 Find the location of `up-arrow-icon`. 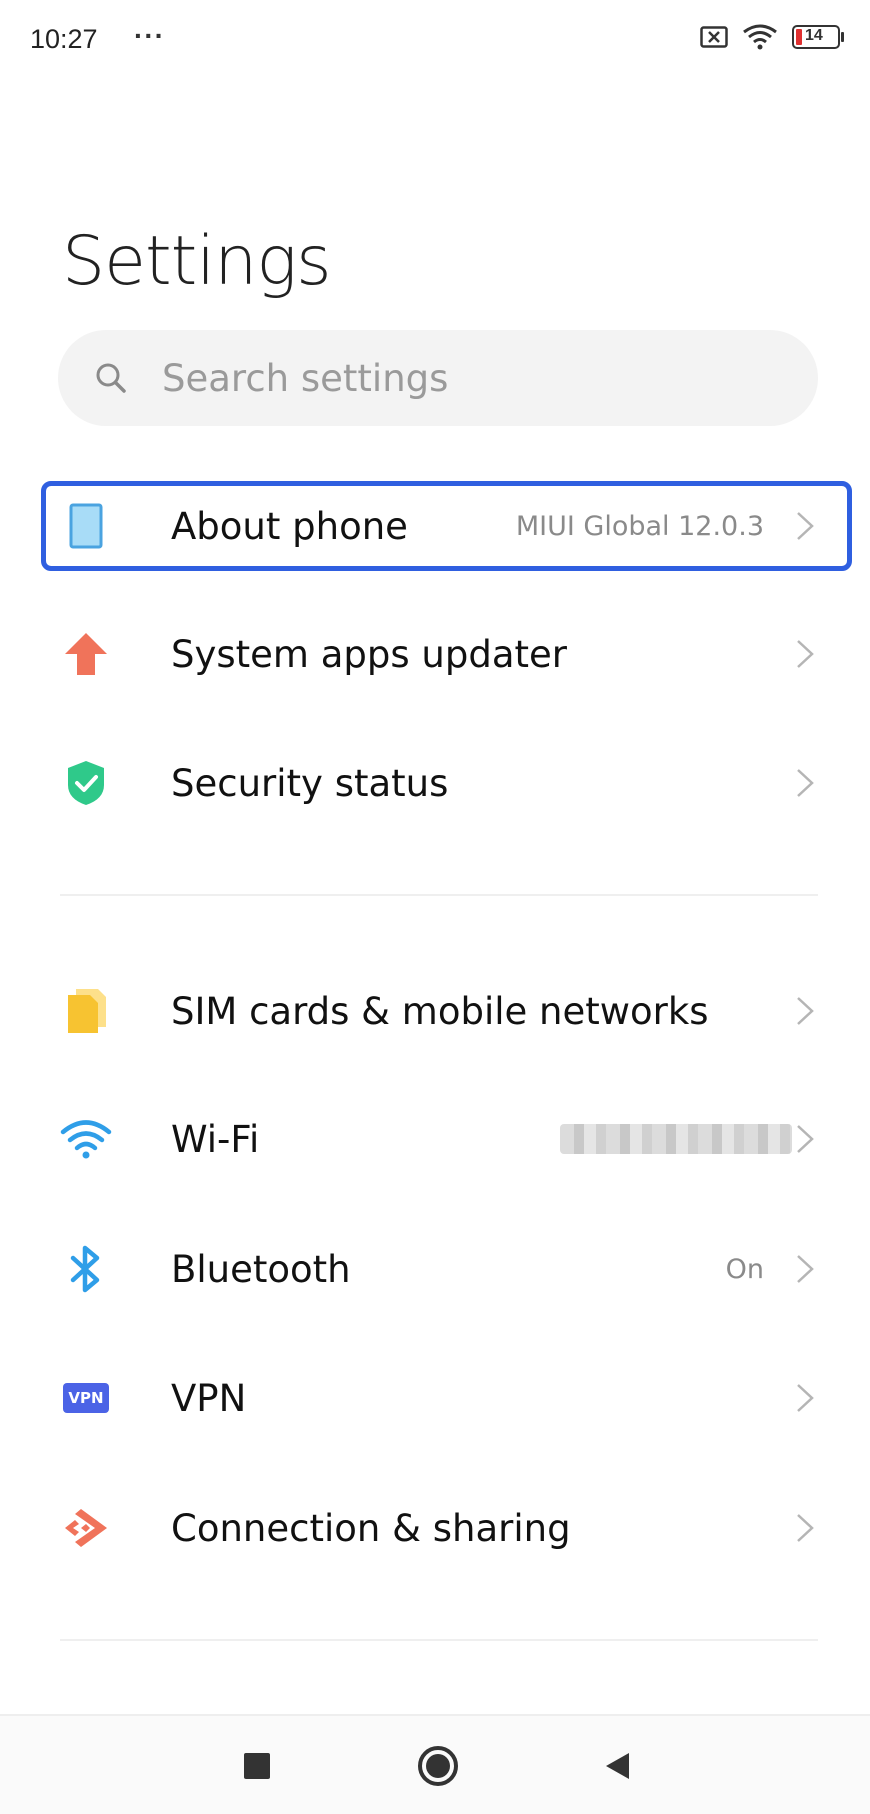

up-arrow-icon is located at coordinates (86, 654).